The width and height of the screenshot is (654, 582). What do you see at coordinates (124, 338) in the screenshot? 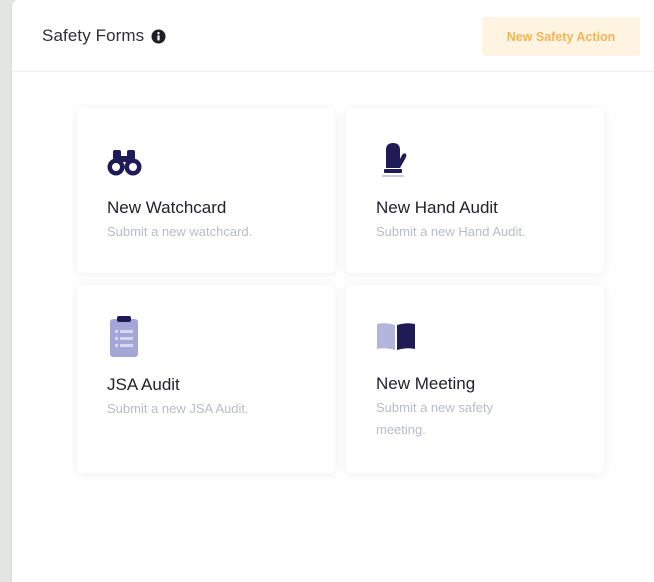
I see `clipboard-icon` at bounding box center [124, 338].